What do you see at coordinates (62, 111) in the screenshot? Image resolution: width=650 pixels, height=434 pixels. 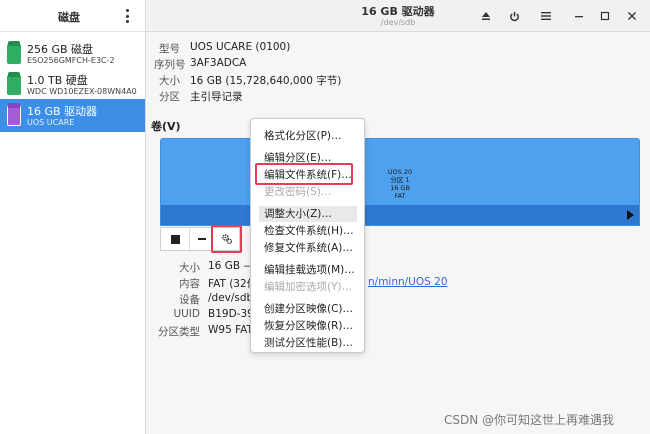 I see `disk-name: 16 GB 驱动器` at bounding box center [62, 111].